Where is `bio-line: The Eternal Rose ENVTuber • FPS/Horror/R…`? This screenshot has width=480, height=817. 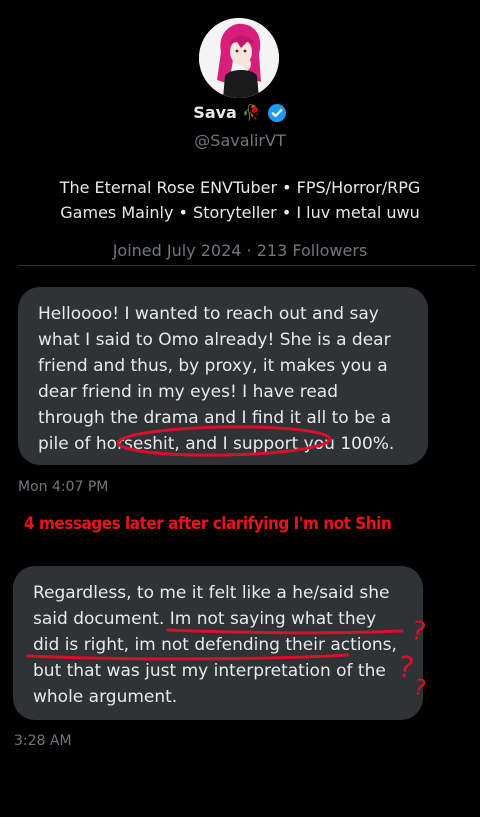
bio-line: The Eternal Rose ENVTuber • FPS/Horror/R… is located at coordinates (240, 187).